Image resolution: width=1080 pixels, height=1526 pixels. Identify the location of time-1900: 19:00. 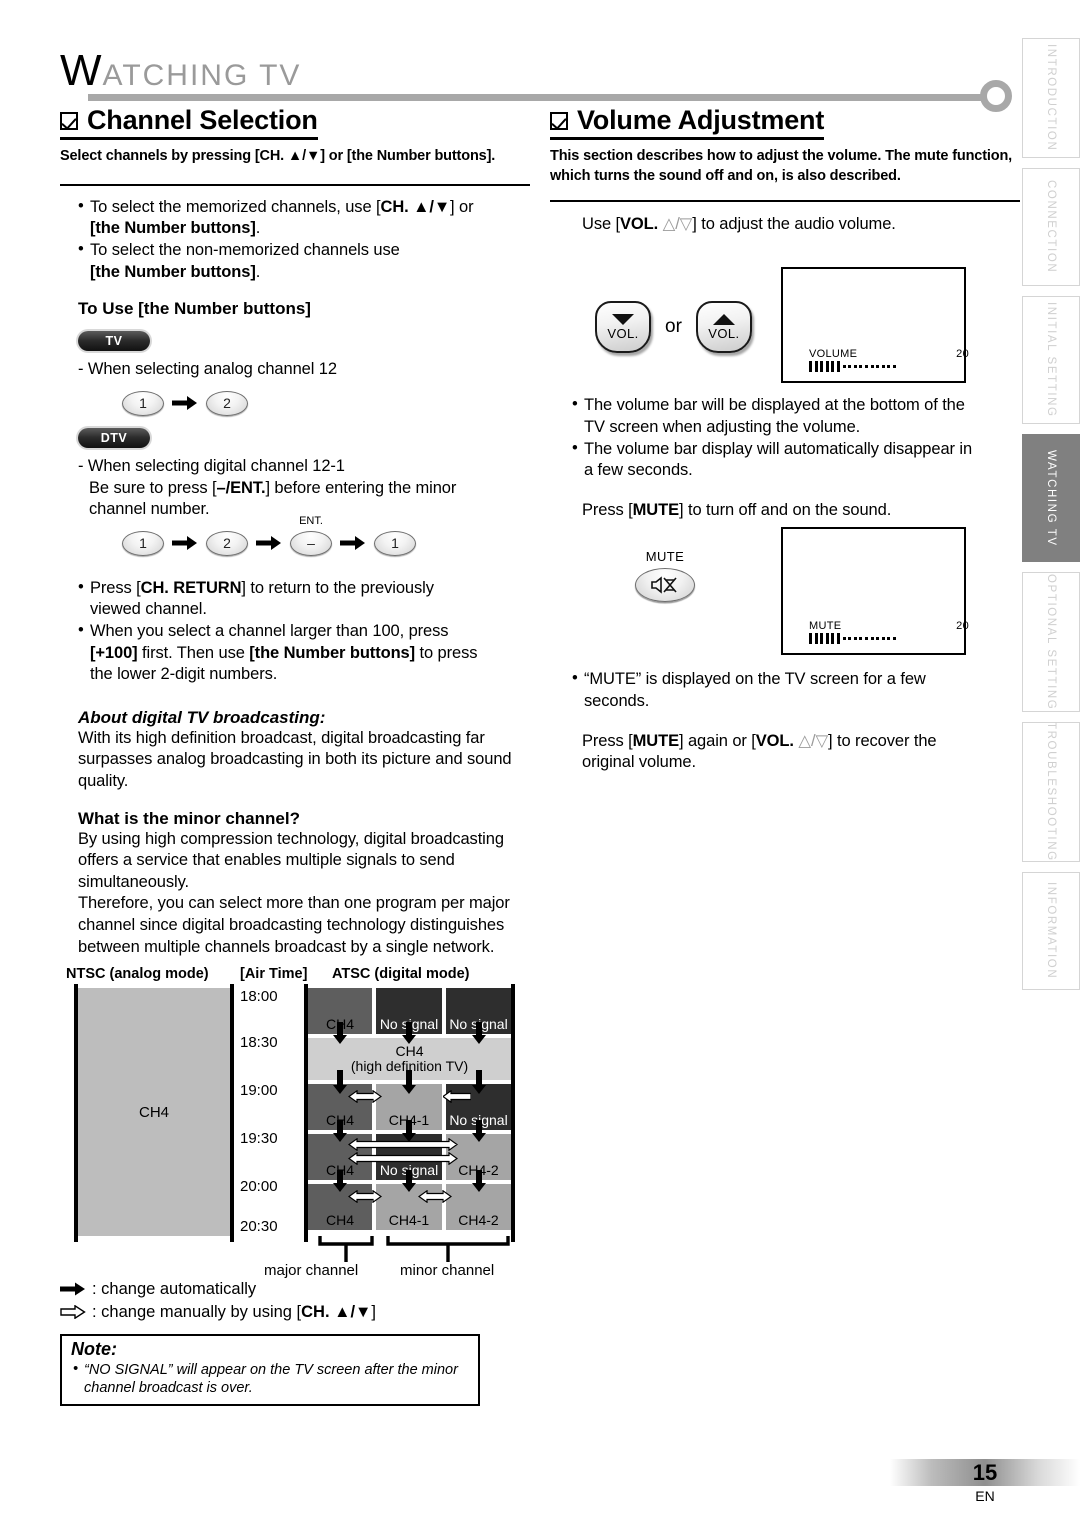
(259, 1091).